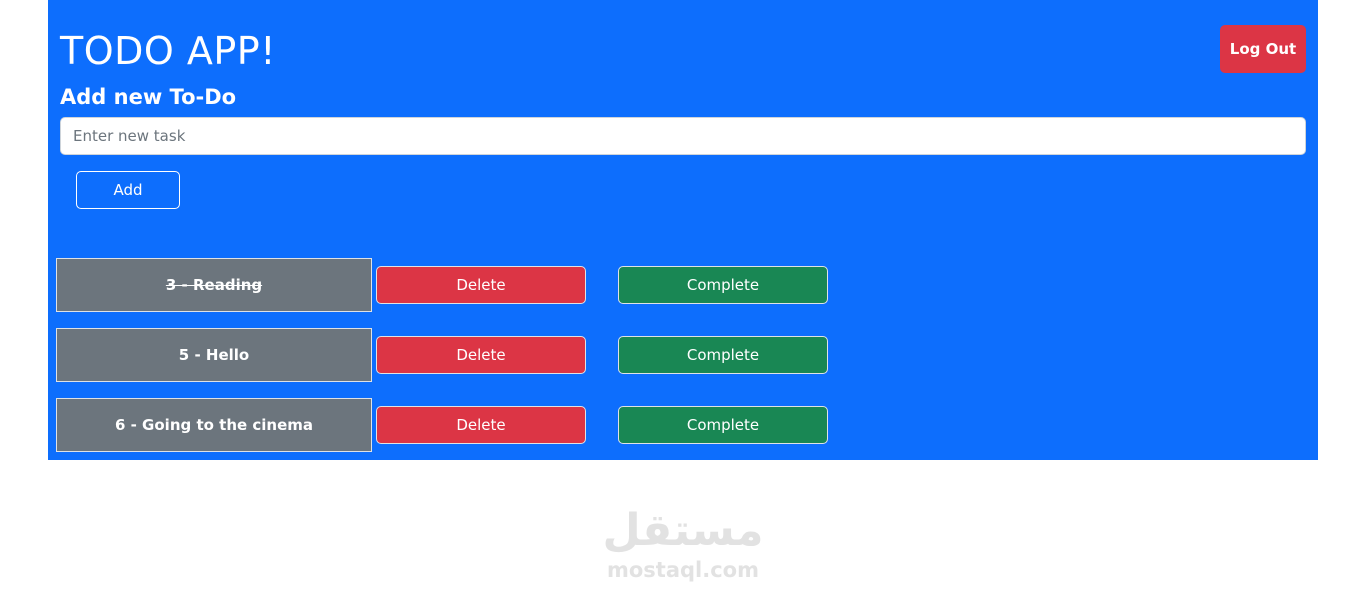  Describe the element at coordinates (683, 136) in the screenshot. I see `new-task-input` at that location.